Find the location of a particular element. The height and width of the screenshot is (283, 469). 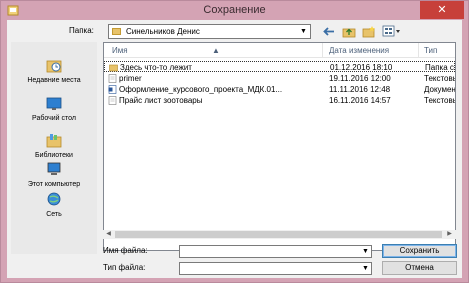

file-type: Папка с ф is located at coordinates (440, 67).